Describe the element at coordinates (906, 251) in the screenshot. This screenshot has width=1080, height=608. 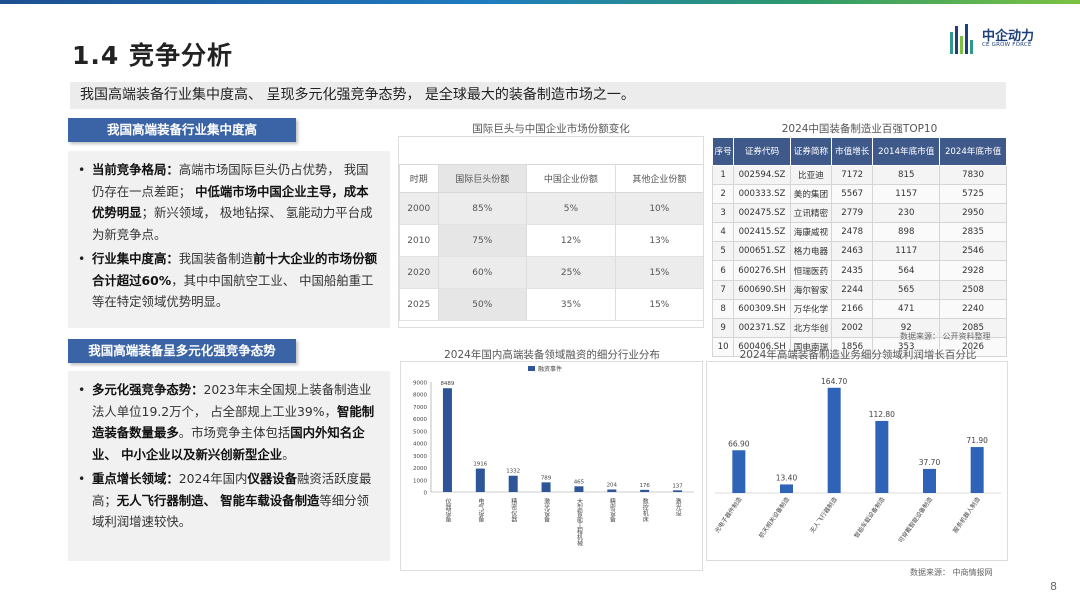
I see `table-cell: 1117` at that location.